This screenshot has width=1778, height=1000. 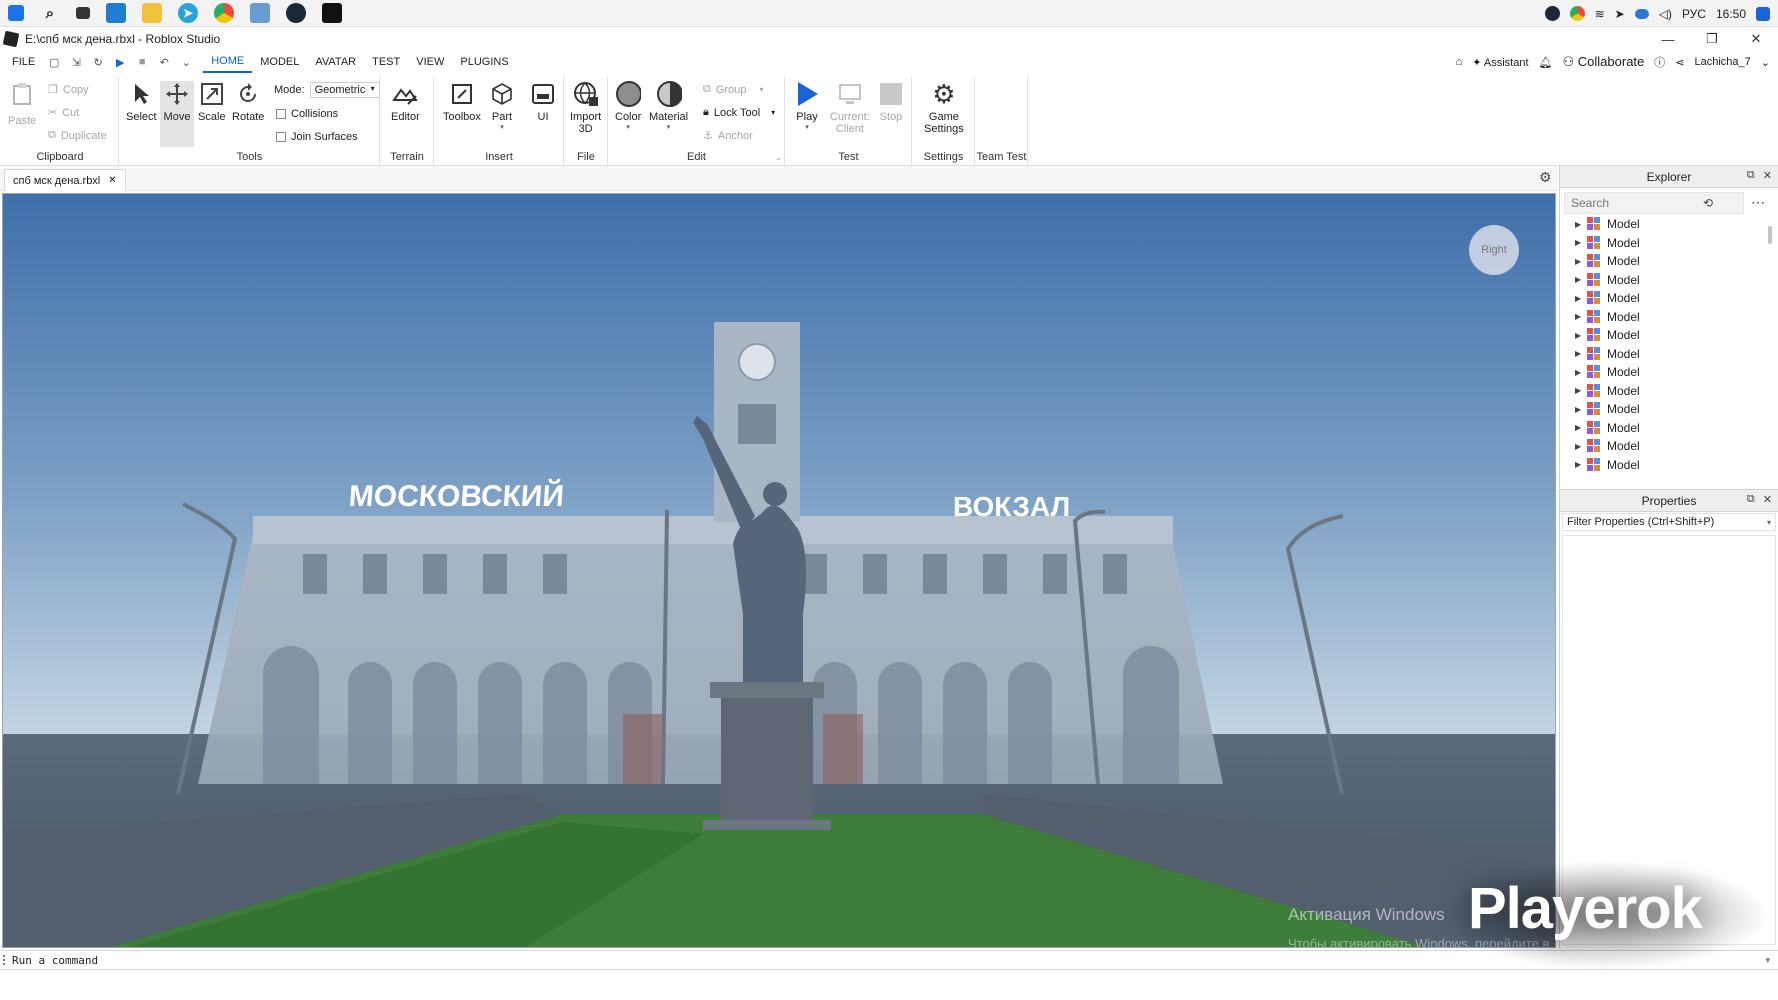 What do you see at coordinates (1546, 62) in the screenshot?
I see `notifications-icon: 🔔︎` at bounding box center [1546, 62].